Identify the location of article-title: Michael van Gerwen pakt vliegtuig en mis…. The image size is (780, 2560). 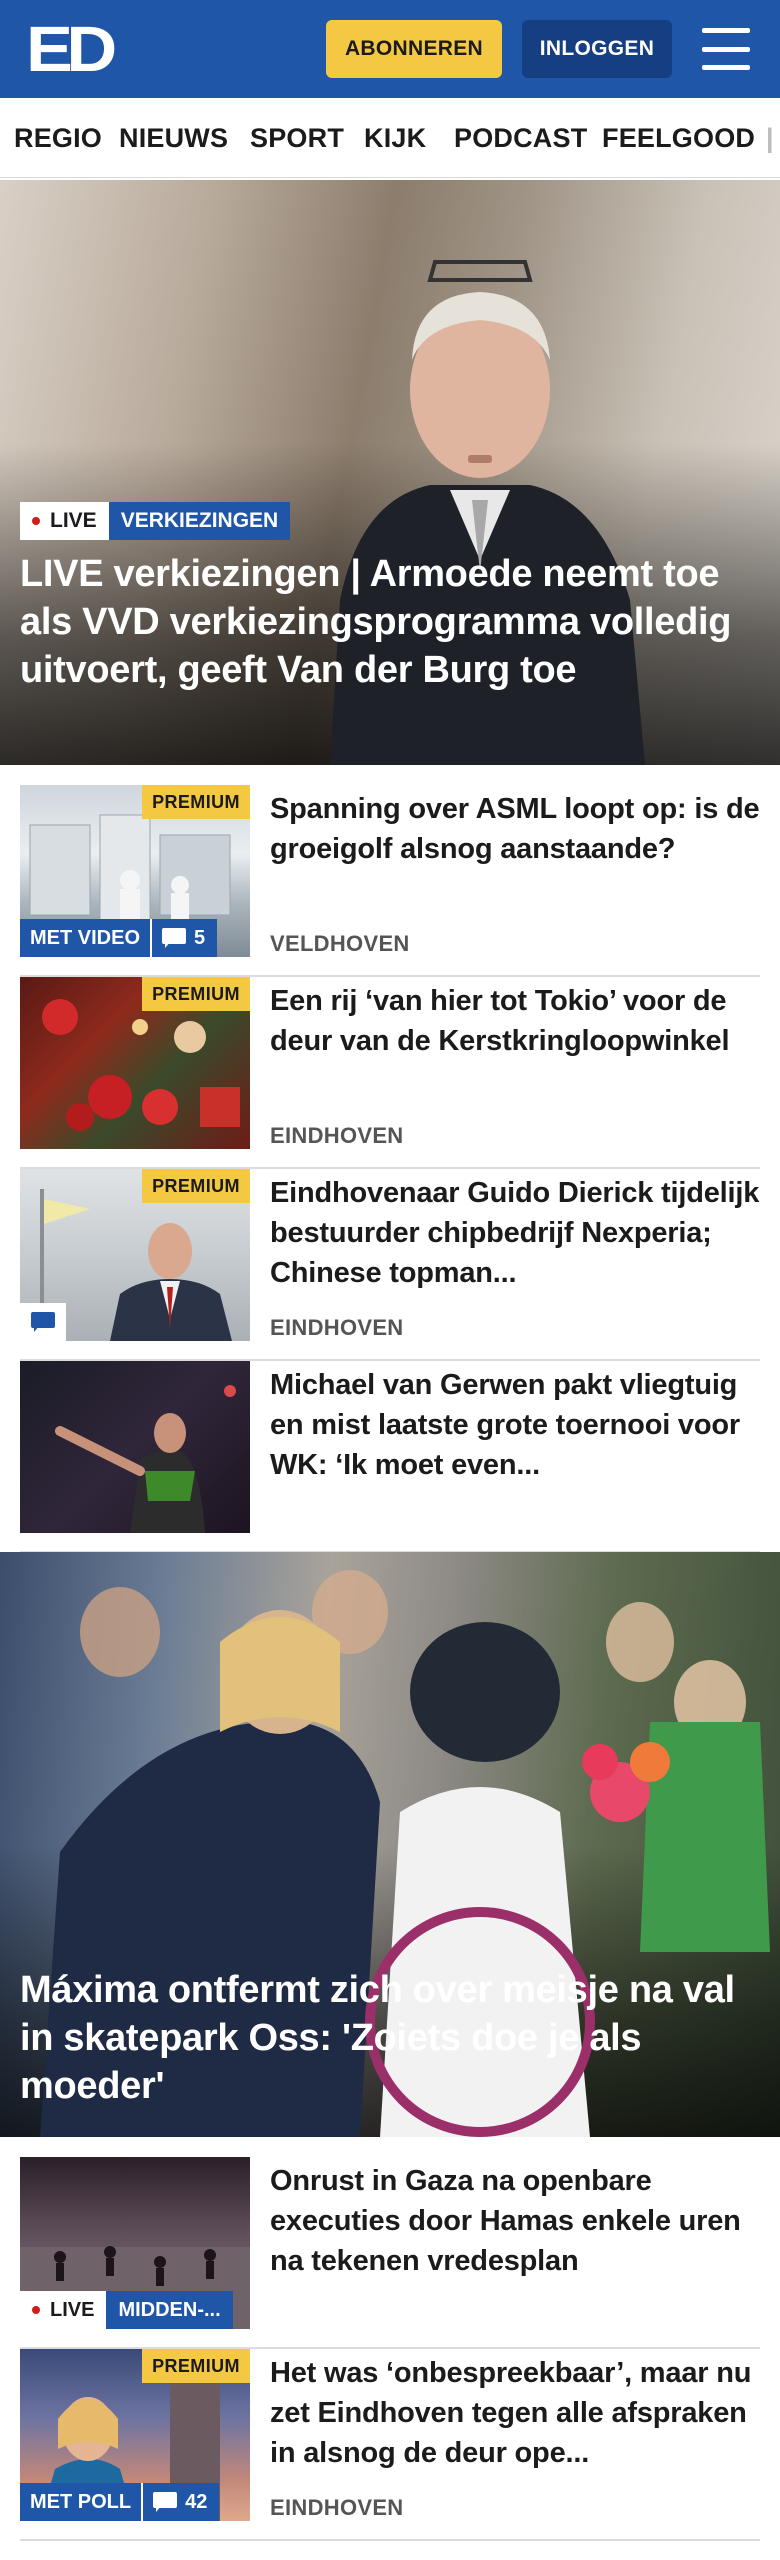
(515, 1425).